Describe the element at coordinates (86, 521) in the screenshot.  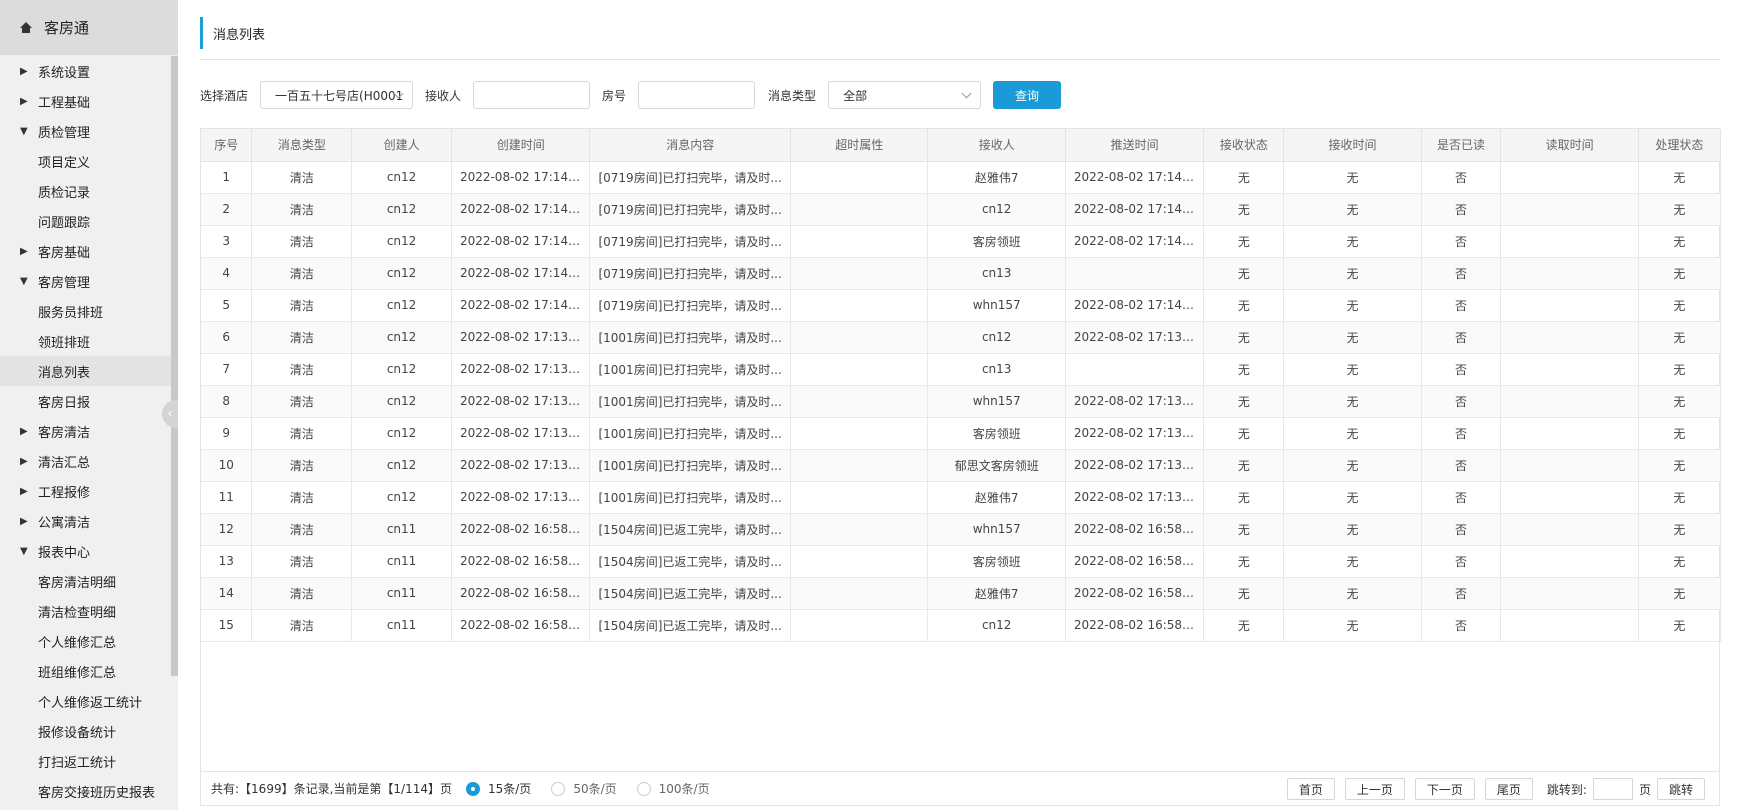
I see `sidebar-group-item: ▶ 公寓清洁` at that location.